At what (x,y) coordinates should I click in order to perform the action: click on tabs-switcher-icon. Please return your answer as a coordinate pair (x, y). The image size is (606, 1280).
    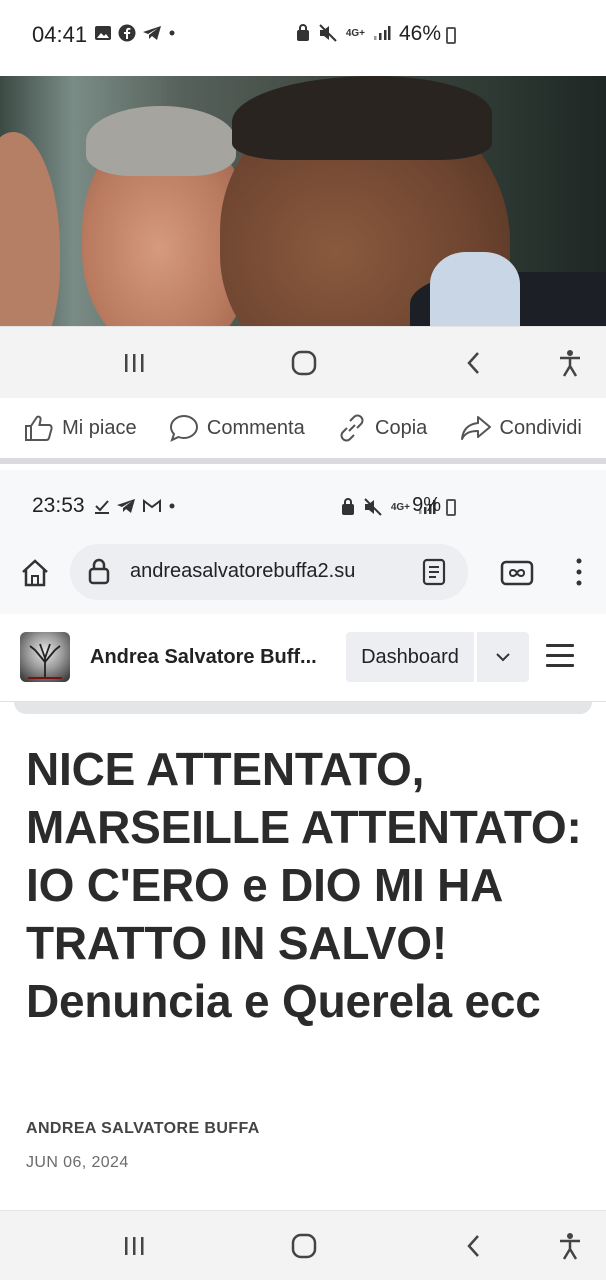
    Looking at the image, I should click on (517, 573).